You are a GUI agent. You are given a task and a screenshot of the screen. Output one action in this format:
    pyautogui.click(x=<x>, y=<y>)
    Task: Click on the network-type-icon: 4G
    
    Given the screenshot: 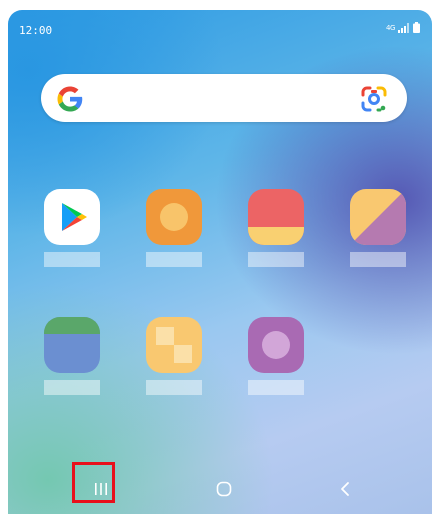 What is the action you would take?
    pyautogui.click(x=390, y=27)
    